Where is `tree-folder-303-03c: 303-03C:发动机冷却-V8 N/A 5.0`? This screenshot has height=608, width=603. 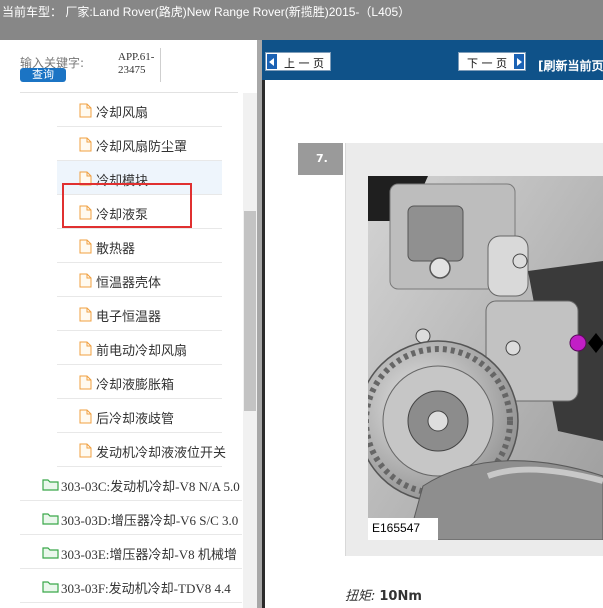
tree-folder-303-03c: 303-03C:发动机冷却-V8 N/A 5.0 is located at coordinates (131, 484).